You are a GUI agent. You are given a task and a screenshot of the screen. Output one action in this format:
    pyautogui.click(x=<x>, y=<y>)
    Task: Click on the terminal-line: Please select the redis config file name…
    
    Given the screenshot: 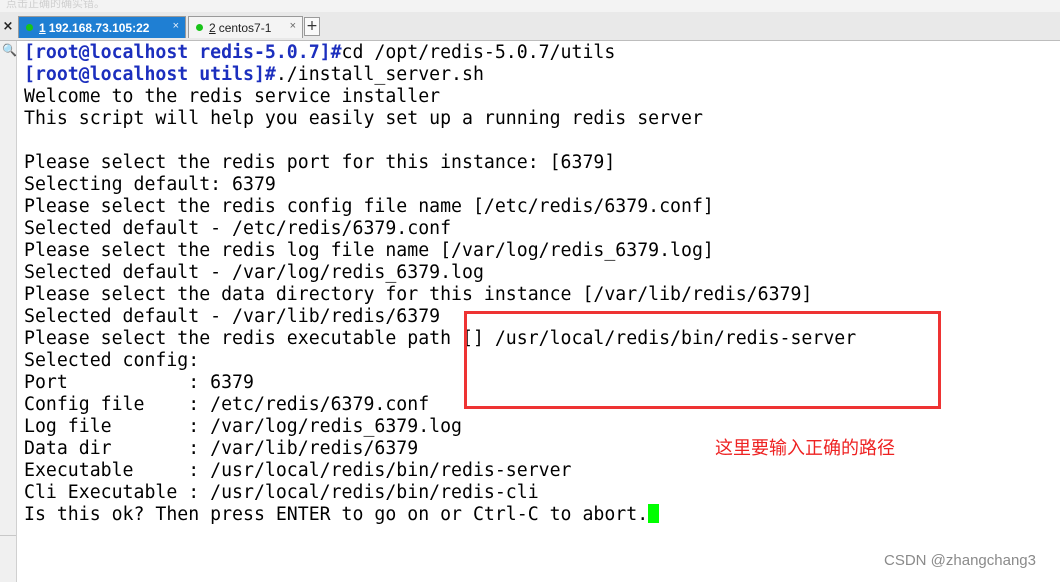 What is the action you would take?
    pyautogui.click(x=542, y=207)
    